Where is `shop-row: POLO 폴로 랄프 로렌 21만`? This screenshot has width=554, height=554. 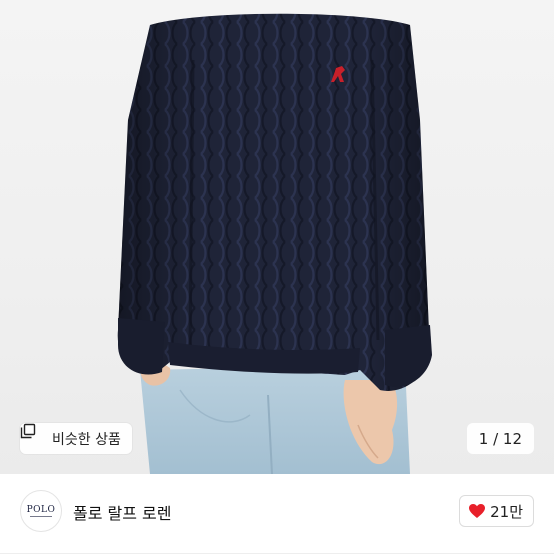 shop-row: POLO 폴로 랄프 로렌 21만 is located at coordinates (277, 514).